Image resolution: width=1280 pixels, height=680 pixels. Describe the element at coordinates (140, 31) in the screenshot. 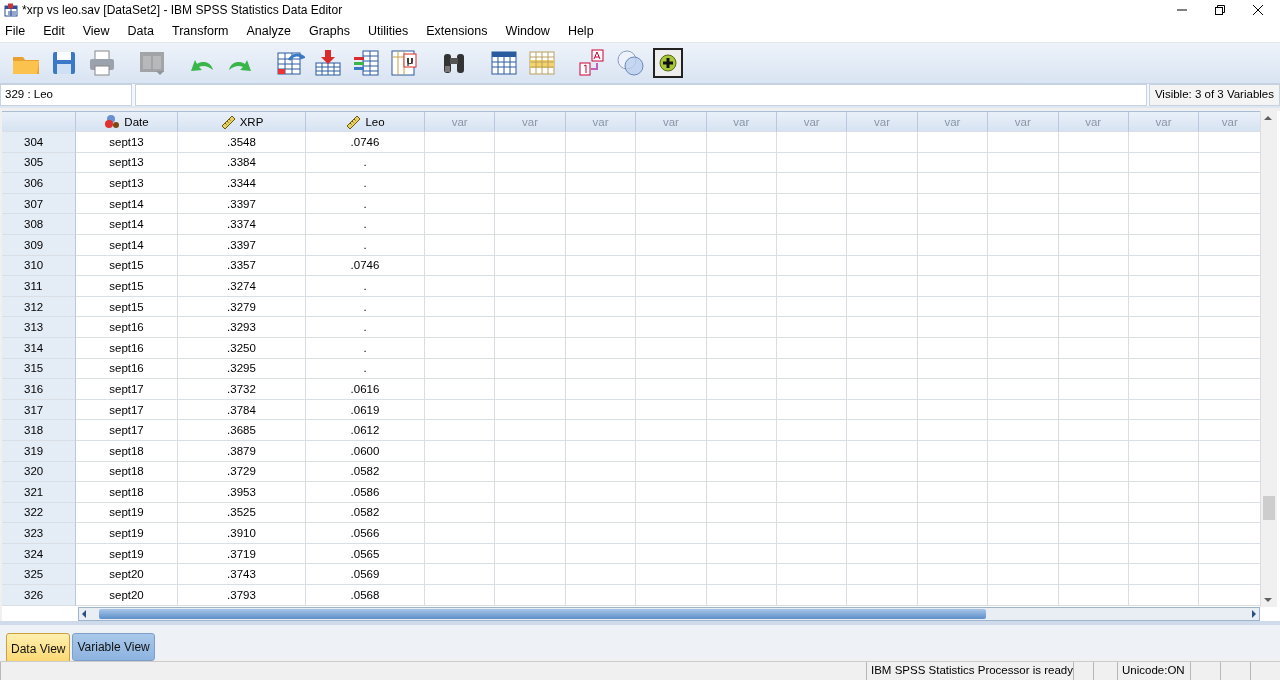

I see `menu-item: Data` at that location.